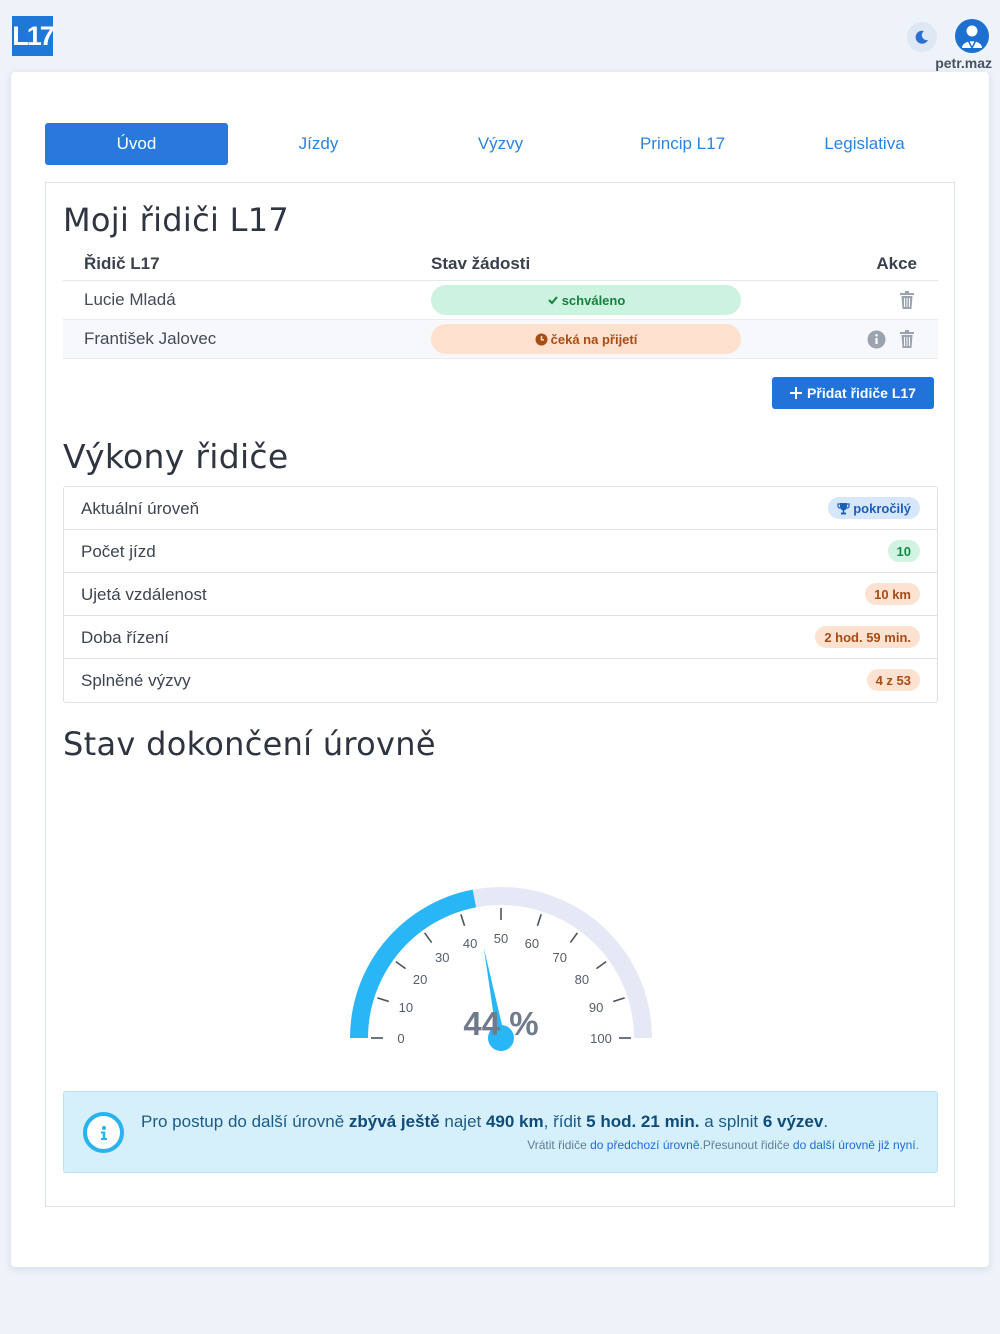  Describe the element at coordinates (140, 508) in the screenshot. I see `stat-label: Aktuální úroveň` at that location.